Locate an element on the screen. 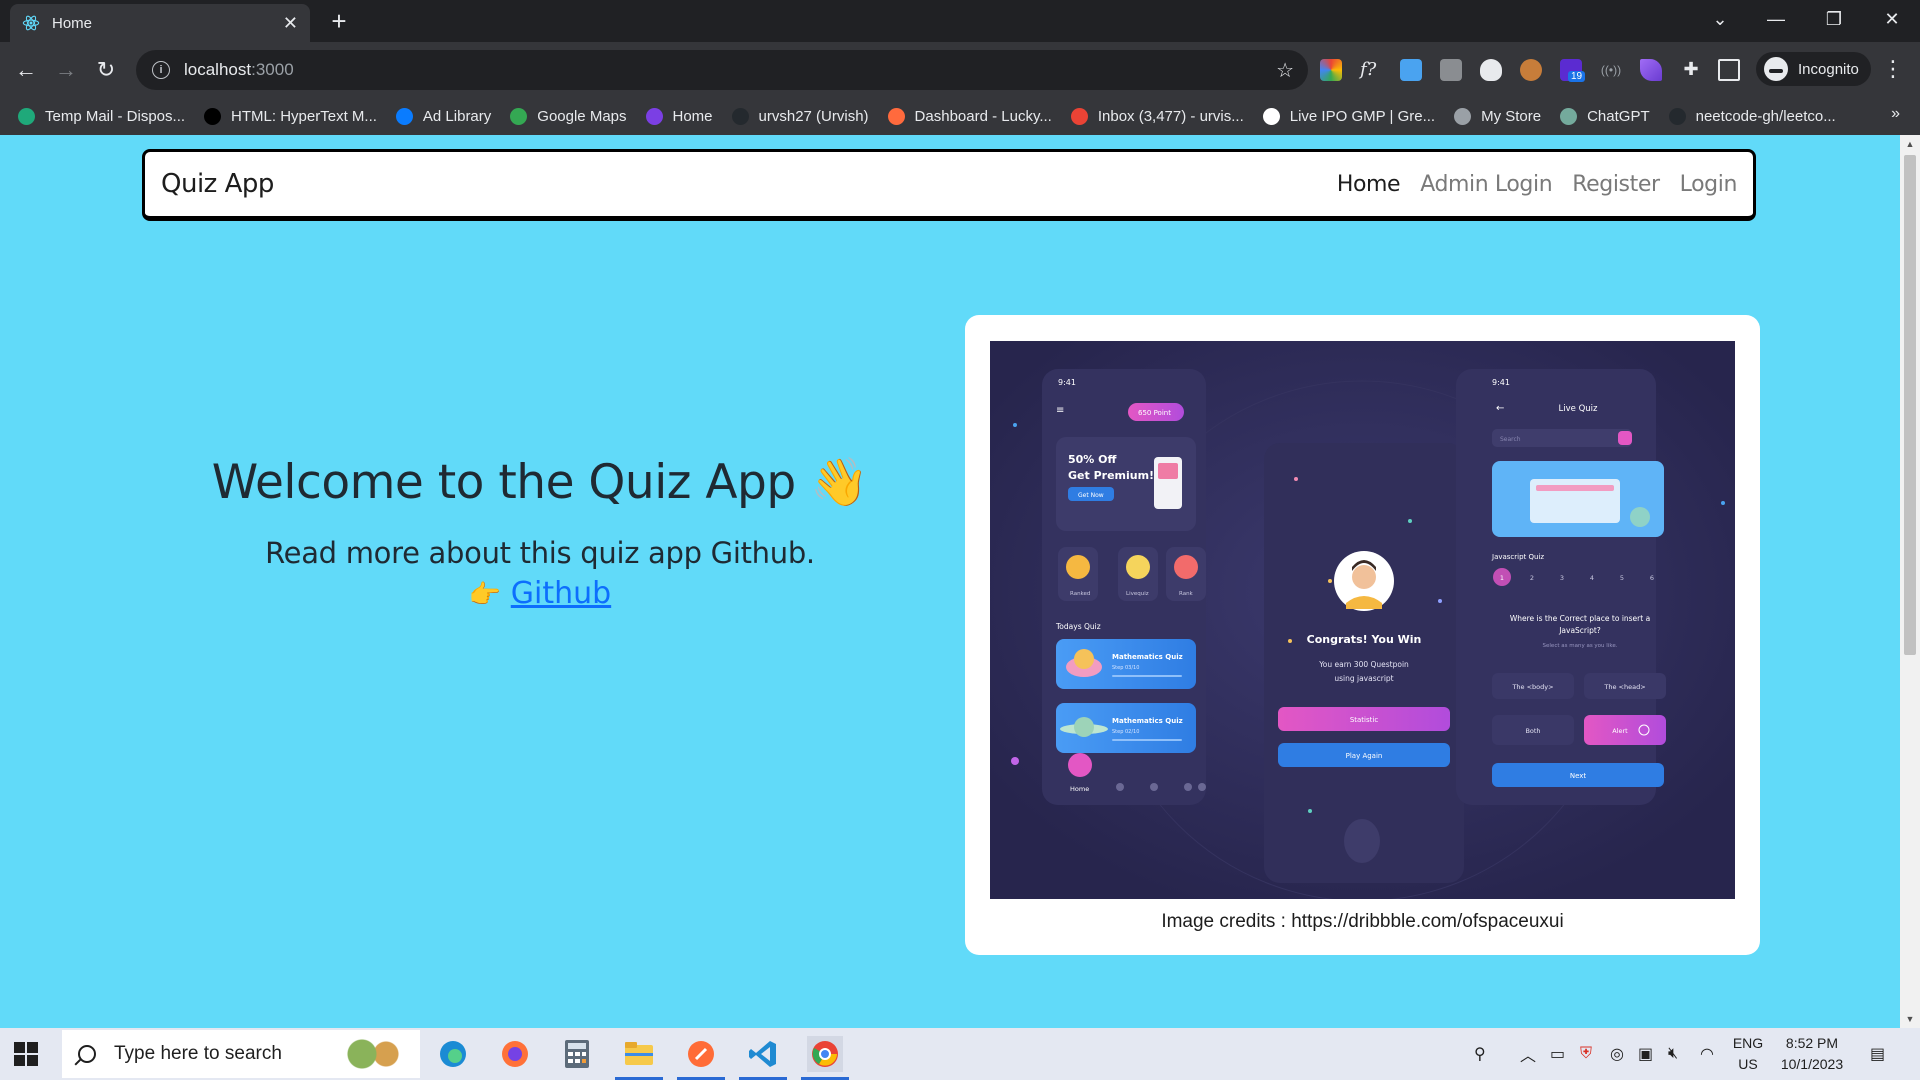 Image resolution: width=1920 pixels, height=1080 pixels. bookmark-star-icon: ☆ is located at coordinates (1285, 70).